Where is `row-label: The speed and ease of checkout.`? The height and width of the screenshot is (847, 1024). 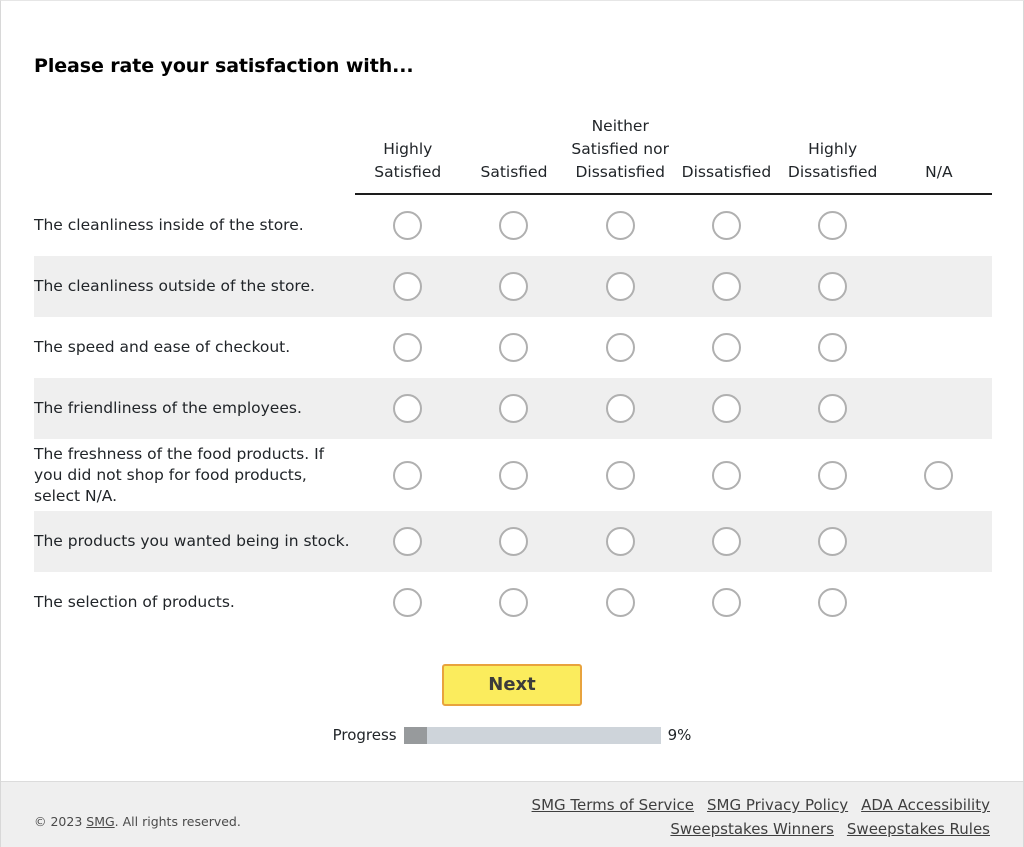 row-label: The speed and ease of checkout. is located at coordinates (162, 347).